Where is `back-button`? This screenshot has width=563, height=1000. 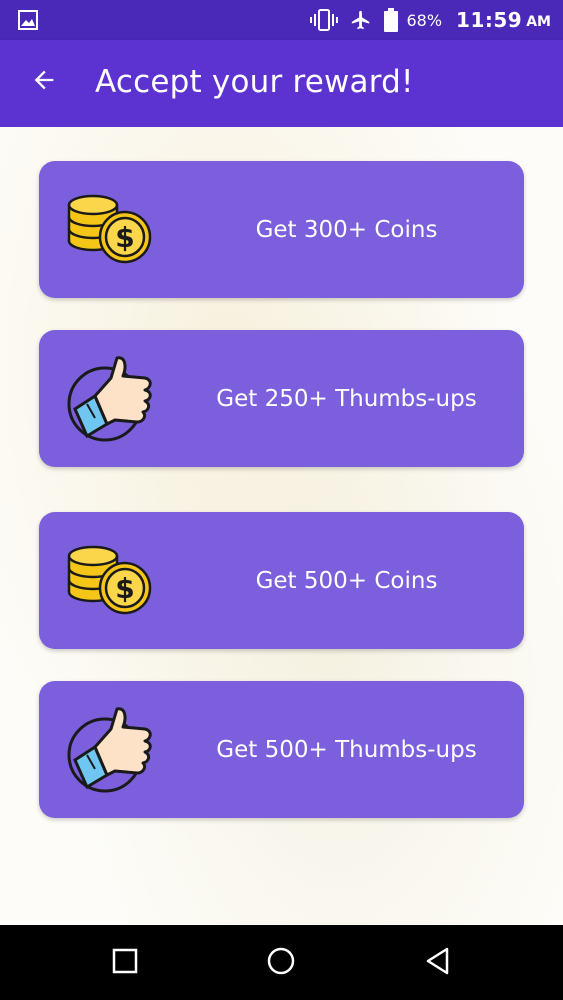 back-button is located at coordinates (44, 82).